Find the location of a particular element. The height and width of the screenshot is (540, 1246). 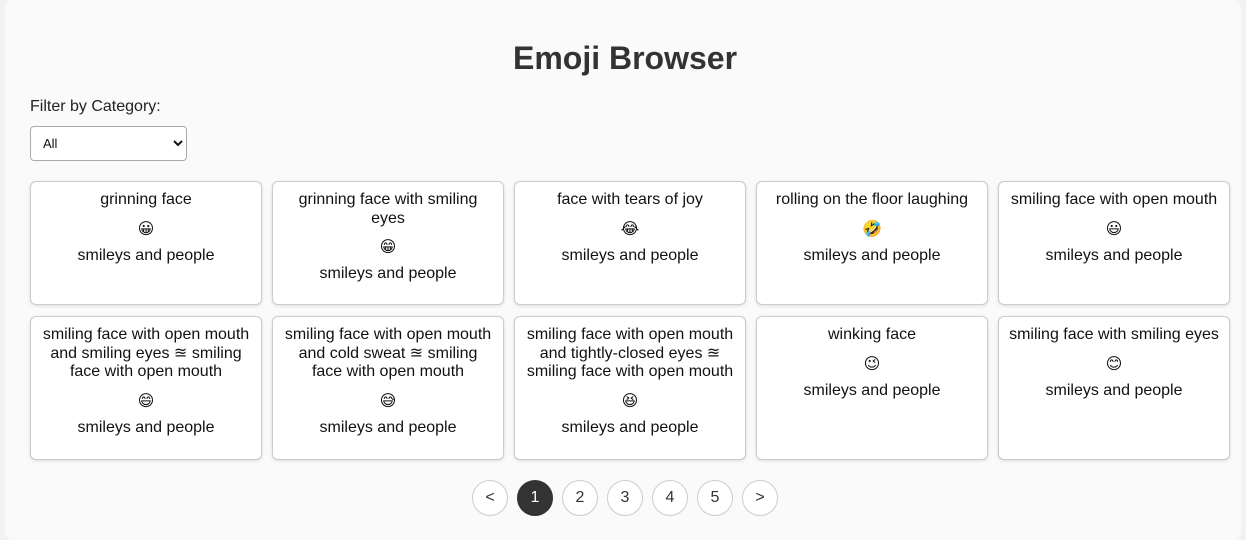

category-filter-select: All is located at coordinates (108, 143).